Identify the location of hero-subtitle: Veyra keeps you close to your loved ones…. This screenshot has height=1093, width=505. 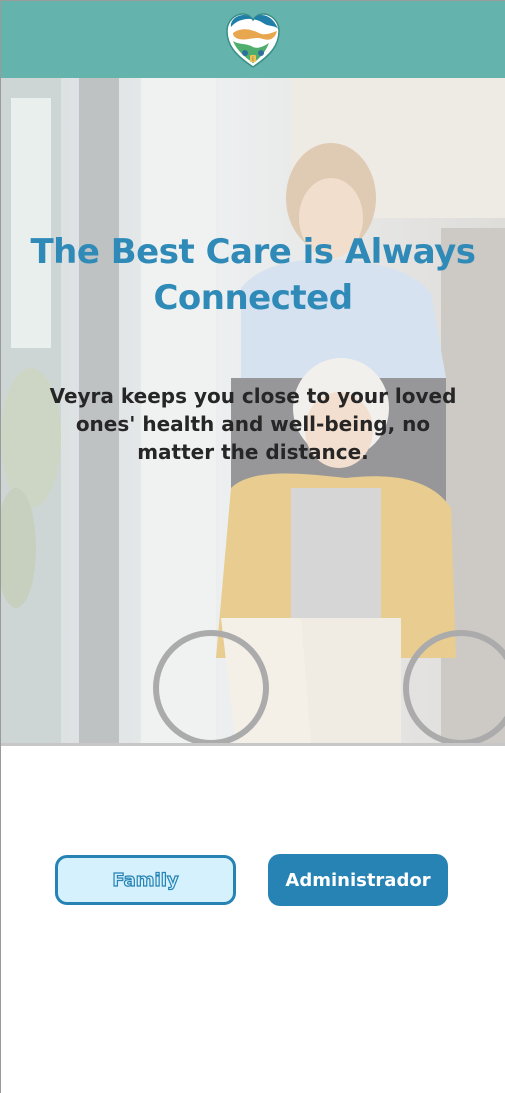
(253, 424).